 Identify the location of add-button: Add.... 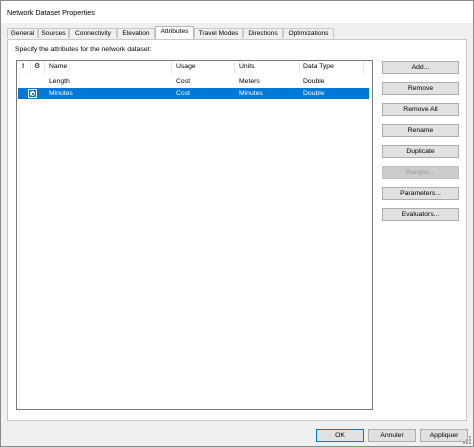
(420, 67).